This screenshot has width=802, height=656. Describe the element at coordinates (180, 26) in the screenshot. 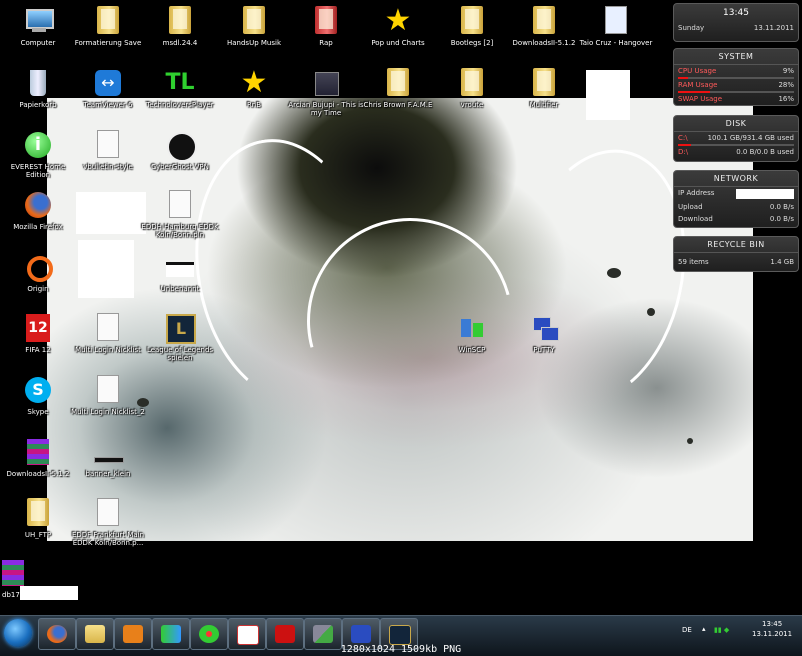

I see `desktop-icon-msdl: msdl.24.4` at that location.